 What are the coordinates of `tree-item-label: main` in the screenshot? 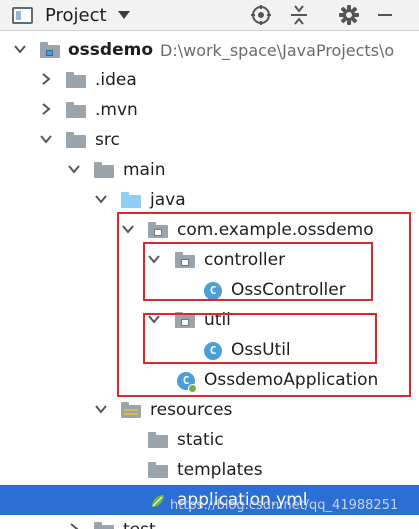 It's located at (144, 170).